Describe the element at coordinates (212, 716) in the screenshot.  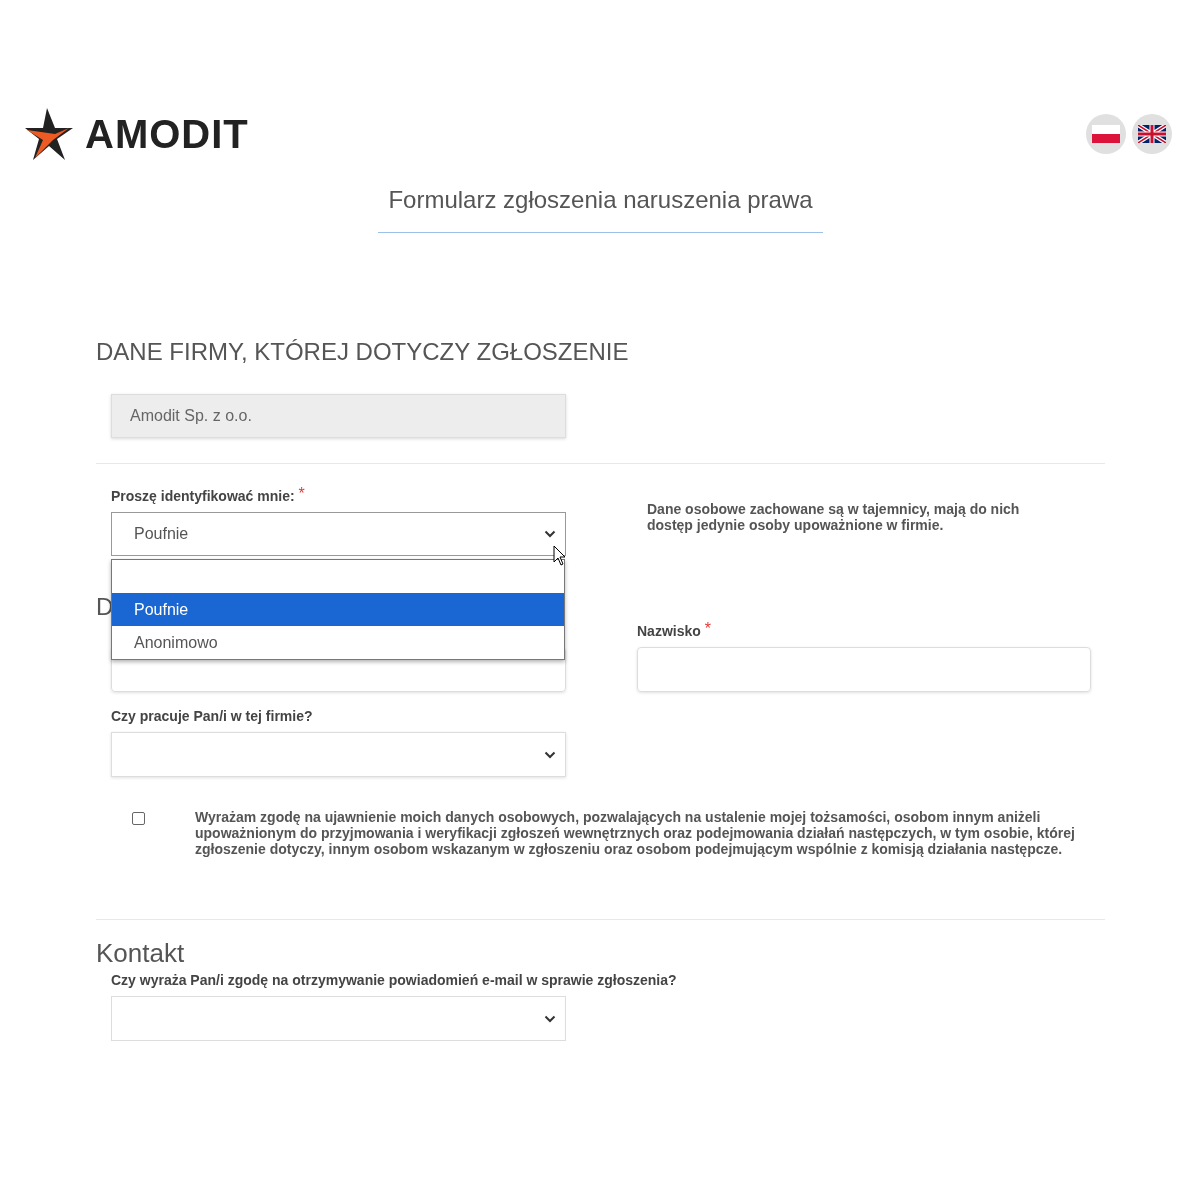
I see `field-label: Czy pracuje Pan/i w tej firmie?` at that location.